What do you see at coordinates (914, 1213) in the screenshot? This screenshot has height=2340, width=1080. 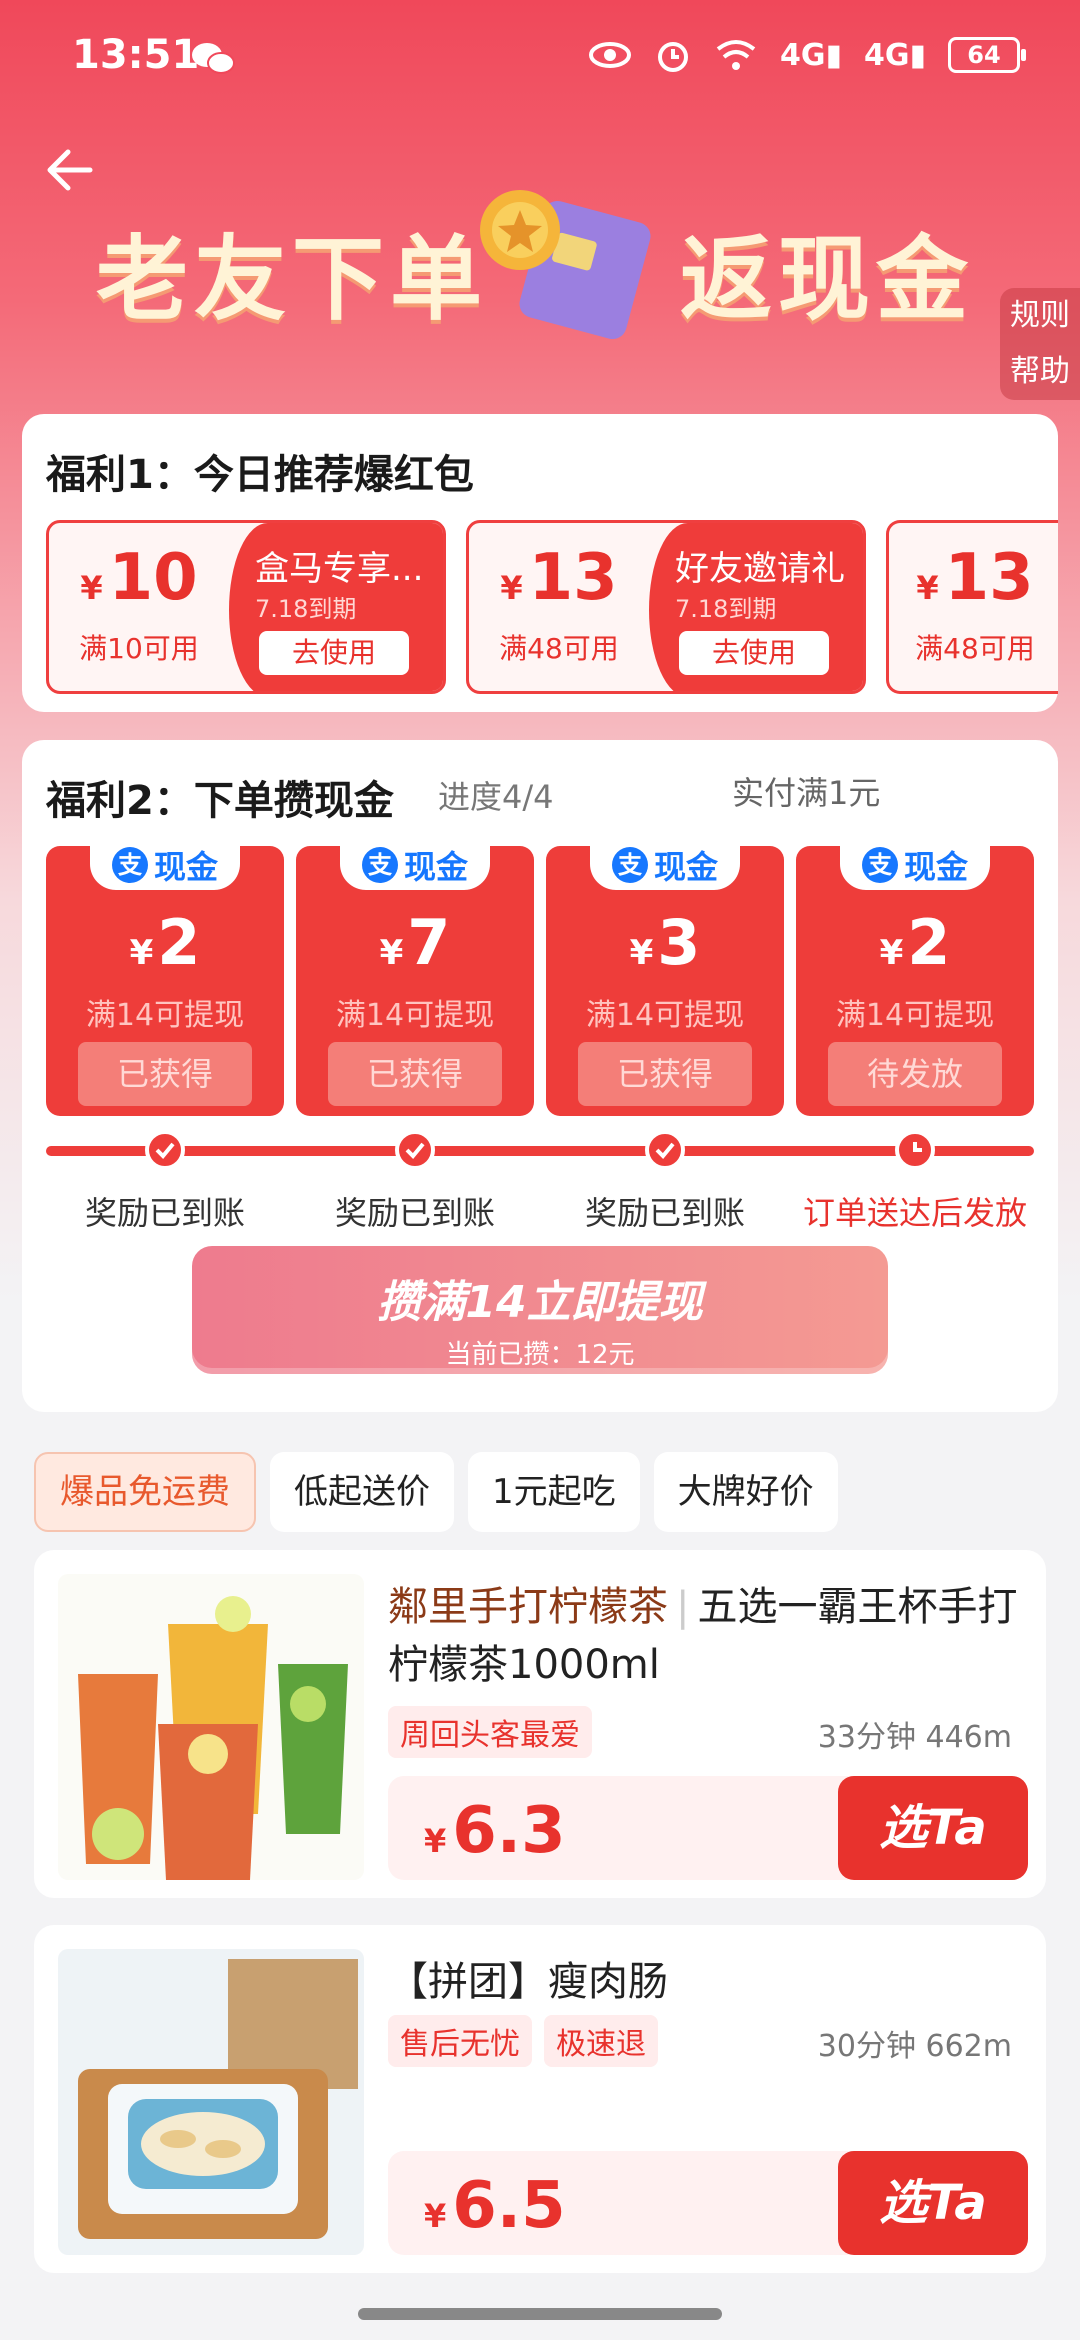 I see `step-label-pending: 订单送达后发放` at bounding box center [914, 1213].